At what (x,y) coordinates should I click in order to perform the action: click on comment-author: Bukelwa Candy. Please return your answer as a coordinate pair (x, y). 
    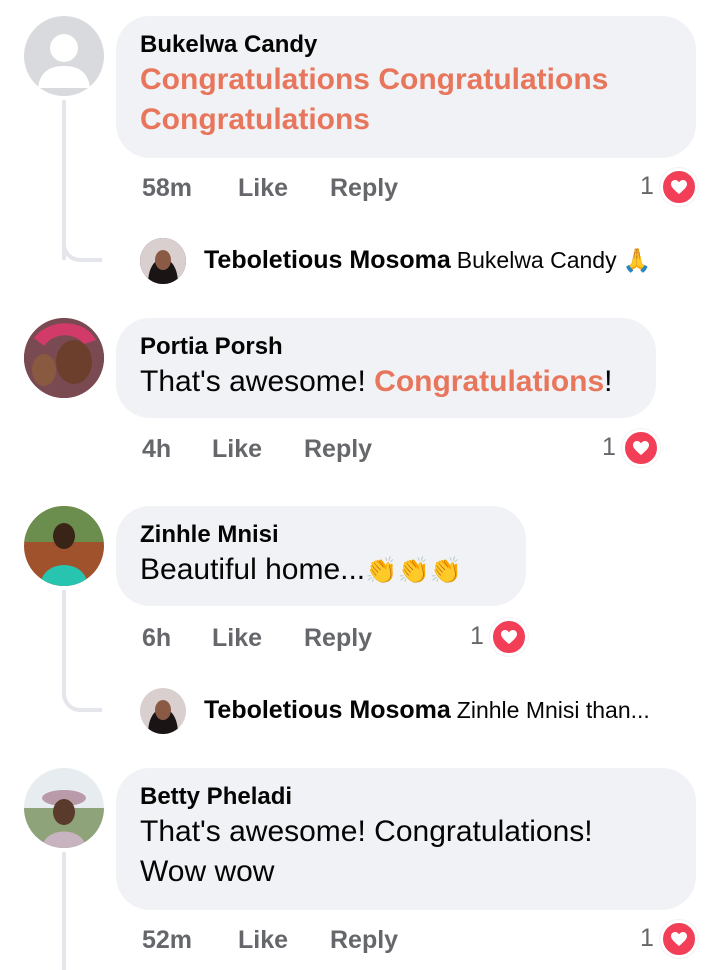
    Looking at the image, I should click on (406, 45).